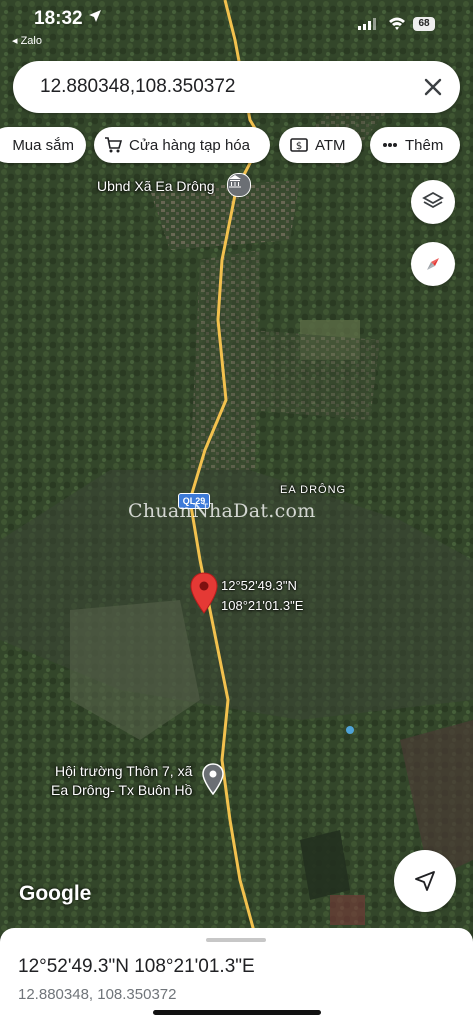 This screenshot has height=1024, width=473. What do you see at coordinates (367, 24) in the screenshot?
I see `signal-icon` at bounding box center [367, 24].